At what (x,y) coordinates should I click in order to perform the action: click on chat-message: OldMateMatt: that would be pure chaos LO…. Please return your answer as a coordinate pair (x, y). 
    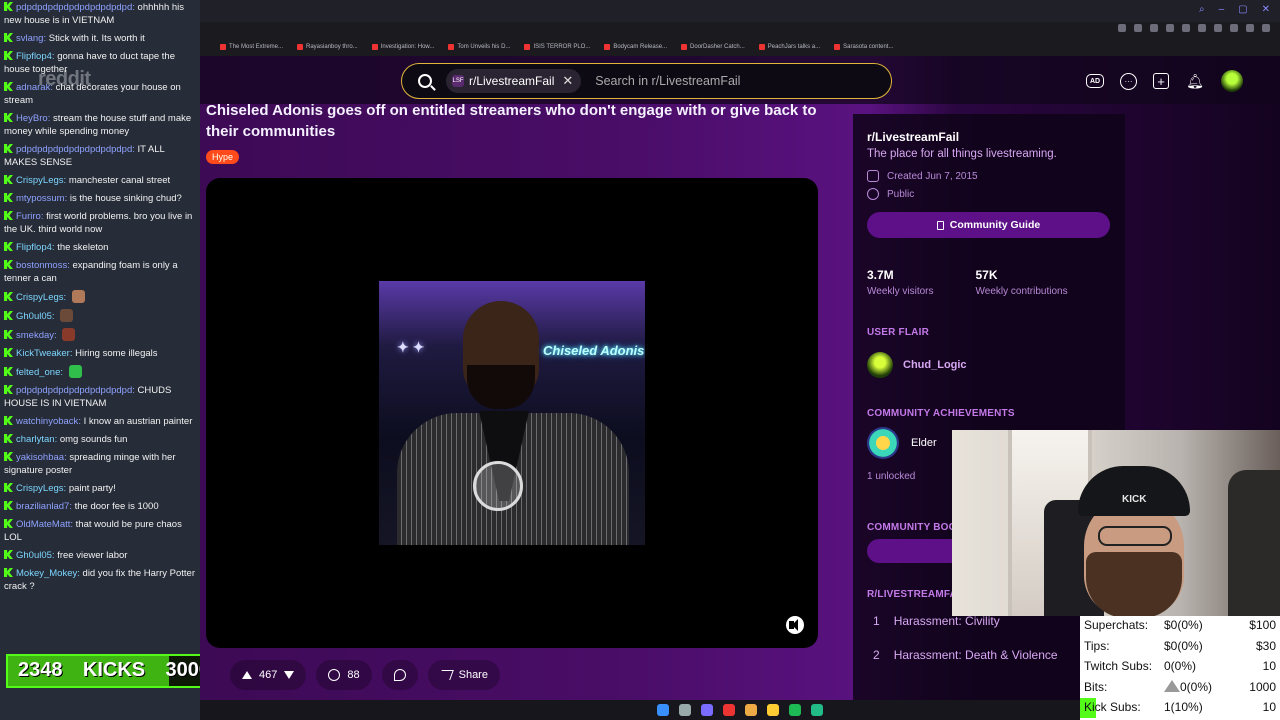
    Looking at the image, I should click on (93, 531).